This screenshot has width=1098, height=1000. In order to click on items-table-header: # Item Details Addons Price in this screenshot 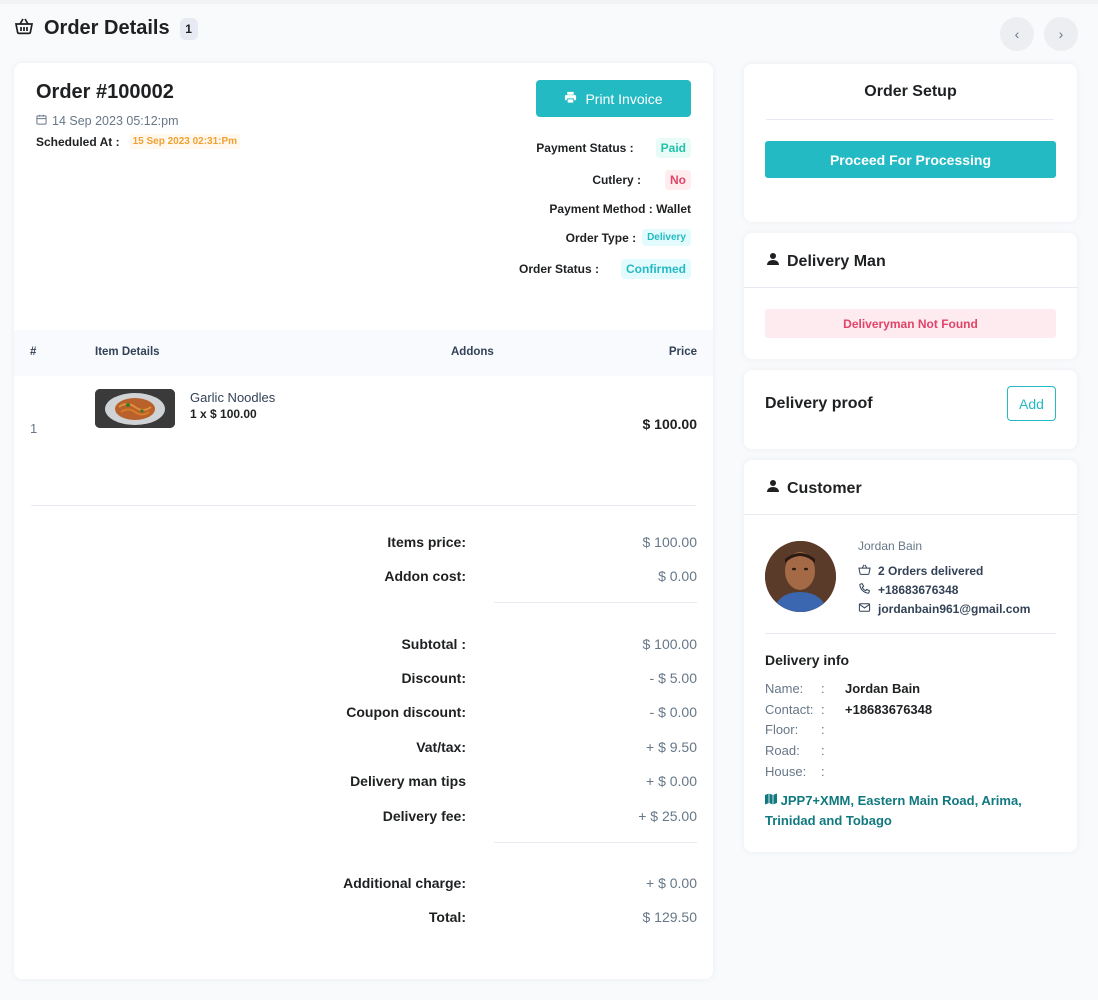, I will do `click(363, 353)`.